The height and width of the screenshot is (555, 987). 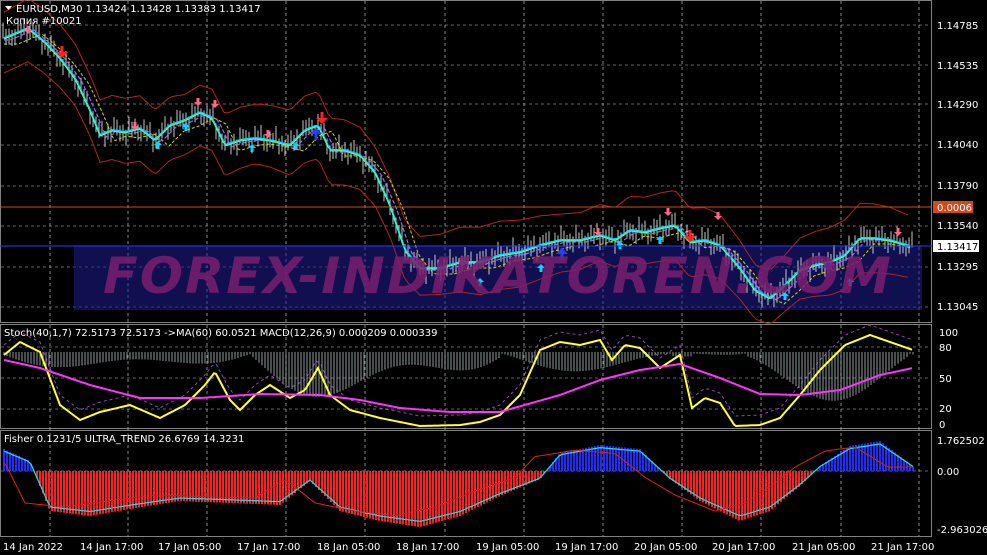 I want to click on price-tick: 1.13540, so click(x=957, y=226).